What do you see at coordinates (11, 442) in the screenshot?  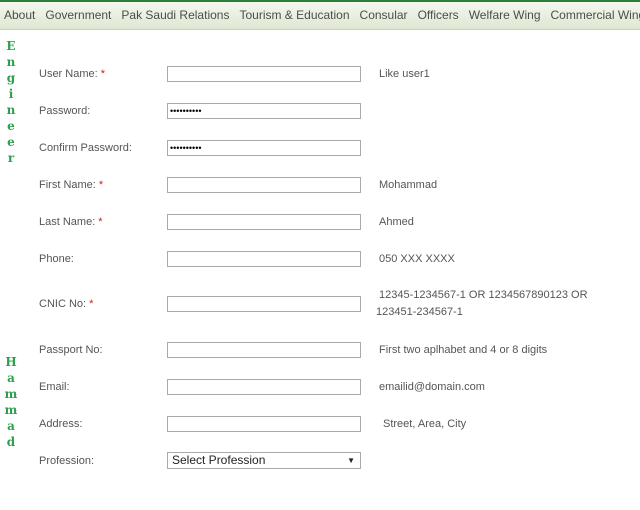 I see `letter: d` at bounding box center [11, 442].